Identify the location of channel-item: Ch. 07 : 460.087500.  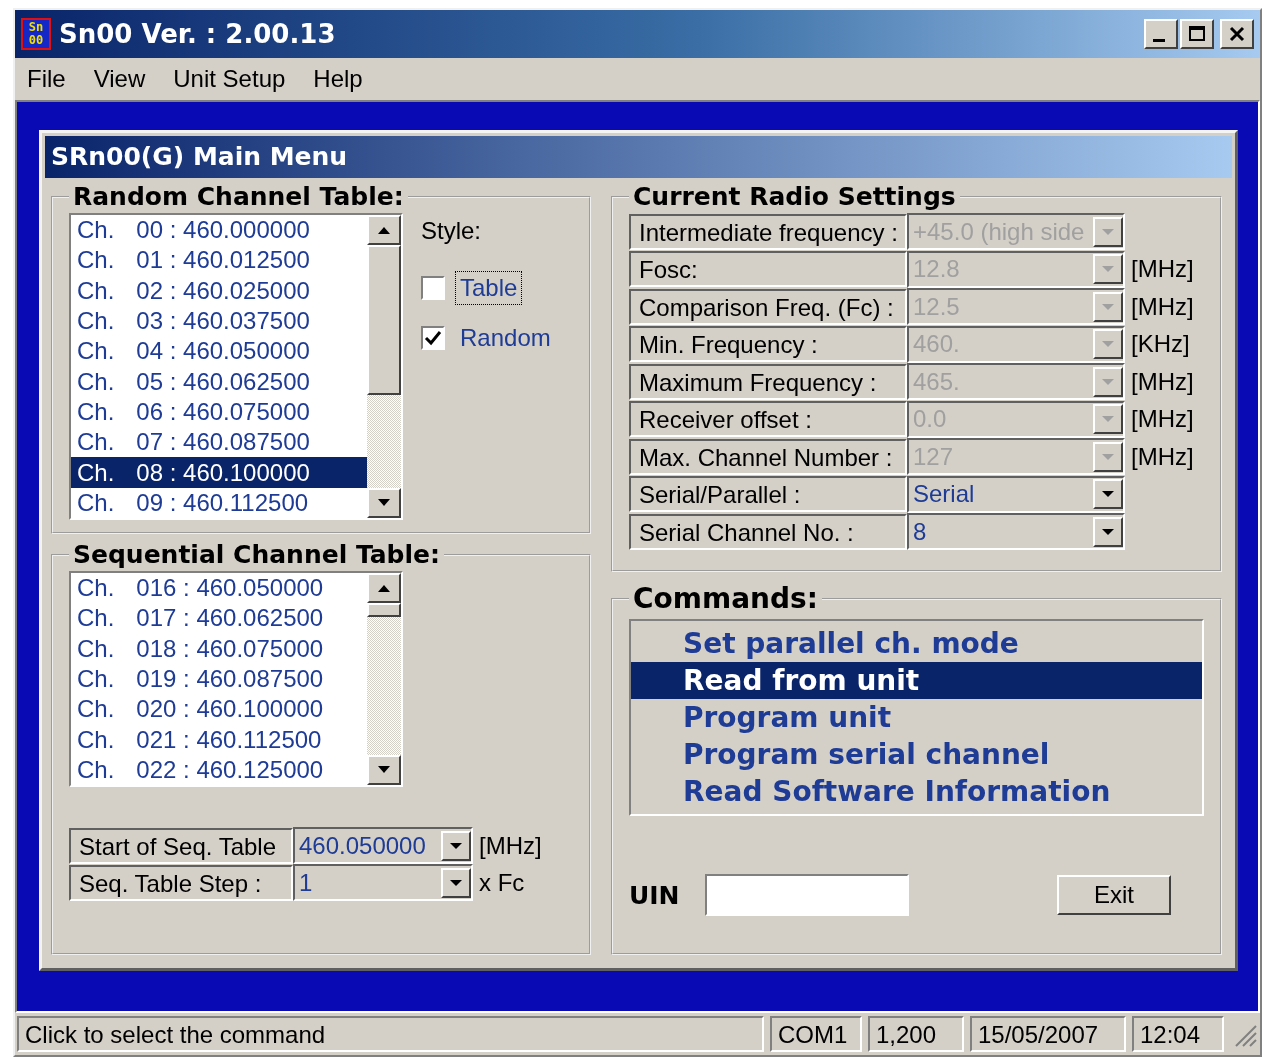
(219, 442).